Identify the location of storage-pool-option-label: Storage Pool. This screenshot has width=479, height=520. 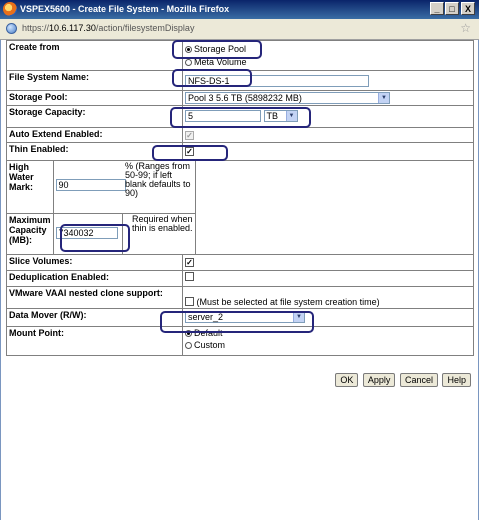
(220, 49).